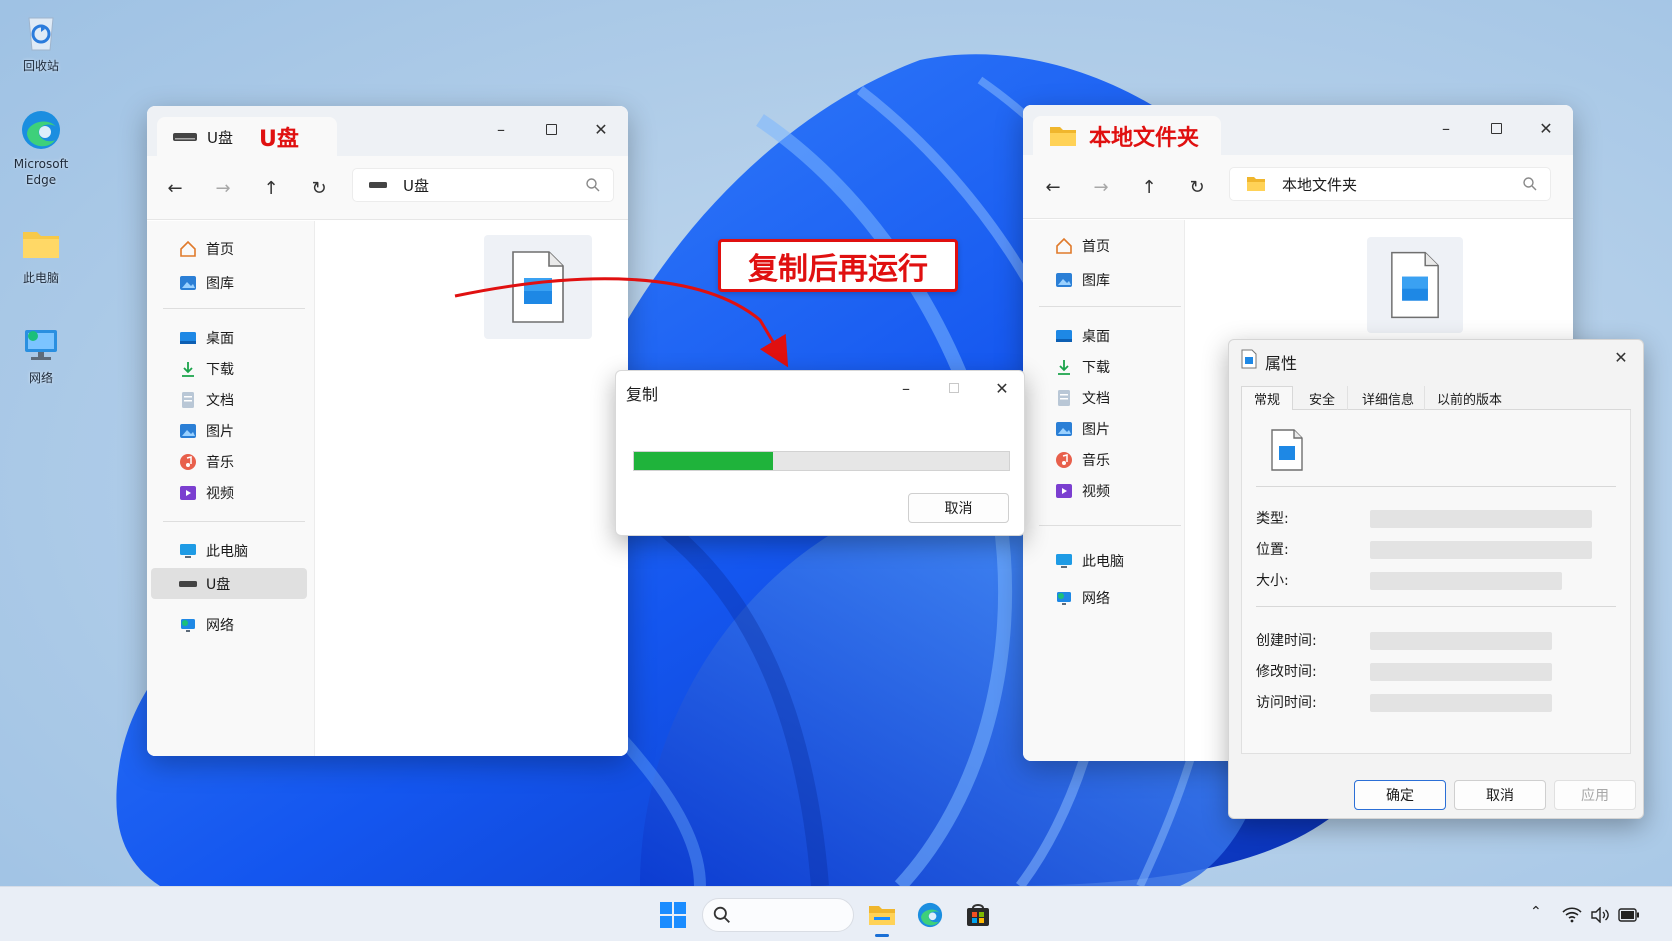  What do you see at coordinates (1096, 598) in the screenshot?
I see `sidebar-item-label: 网络` at bounding box center [1096, 598].